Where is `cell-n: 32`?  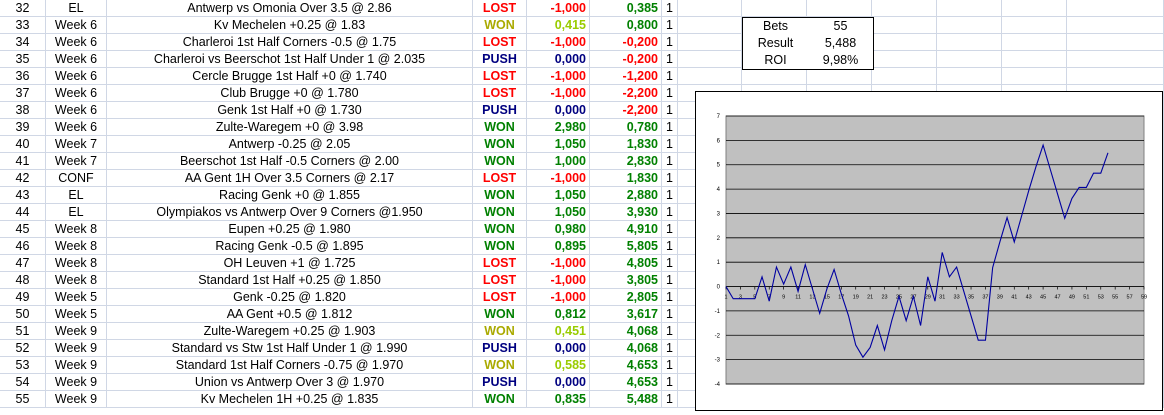
cell-n: 32 is located at coordinates (23, 8).